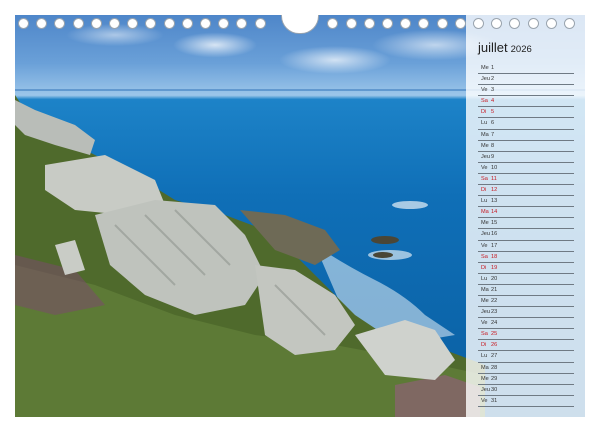 Image resolution: width=600 pixels, height=432 pixels. Describe the element at coordinates (494, 378) in the screenshot. I see `day-number: 29` at that location.